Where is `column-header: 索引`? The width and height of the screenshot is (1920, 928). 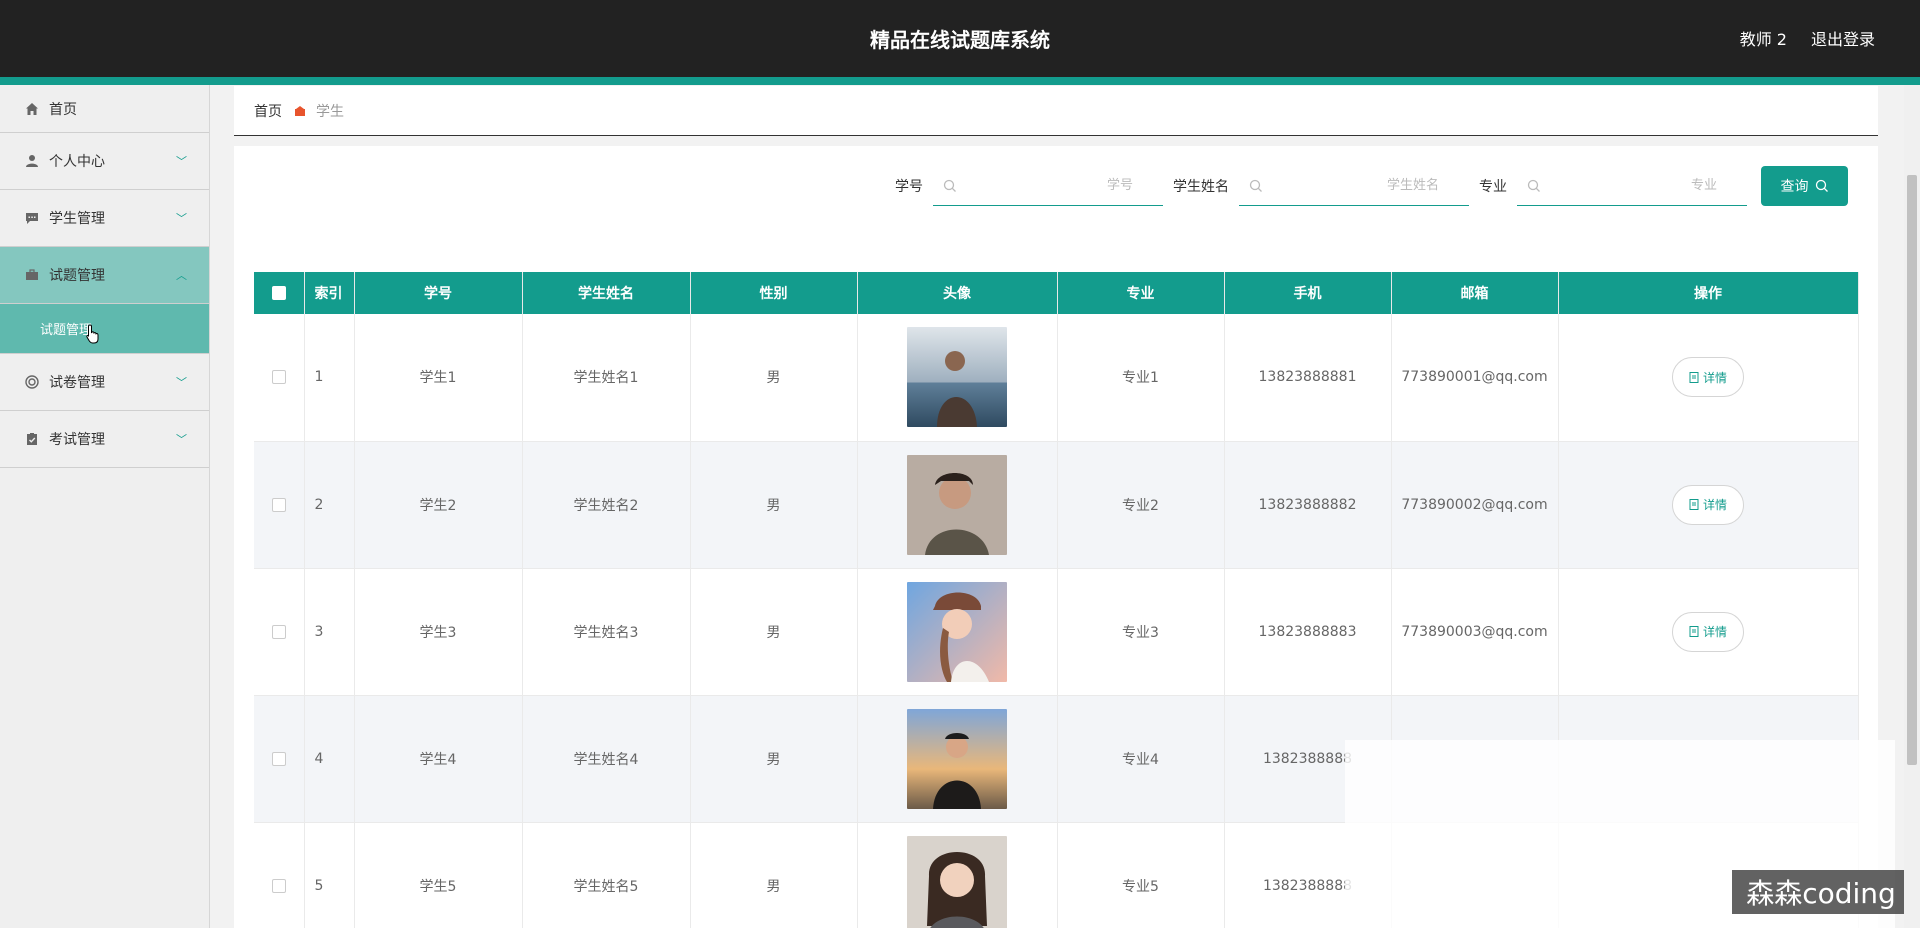 column-header: 索引 is located at coordinates (329, 293).